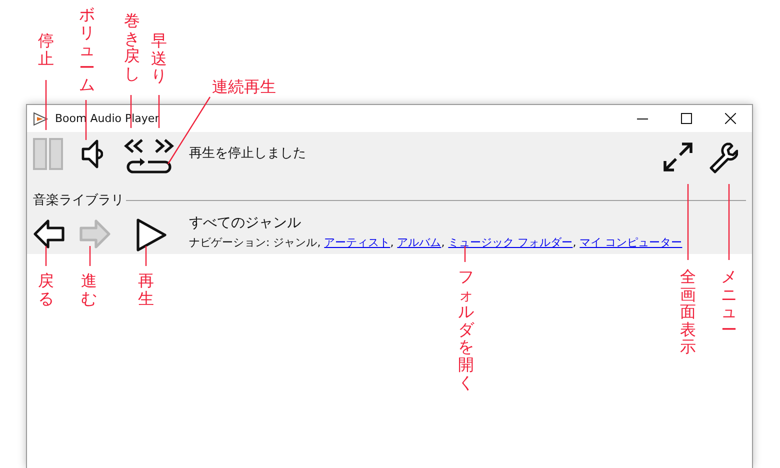  What do you see at coordinates (46, 290) in the screenshot?
I see `callout-label: 戻る` at bounding box center [46, 290].